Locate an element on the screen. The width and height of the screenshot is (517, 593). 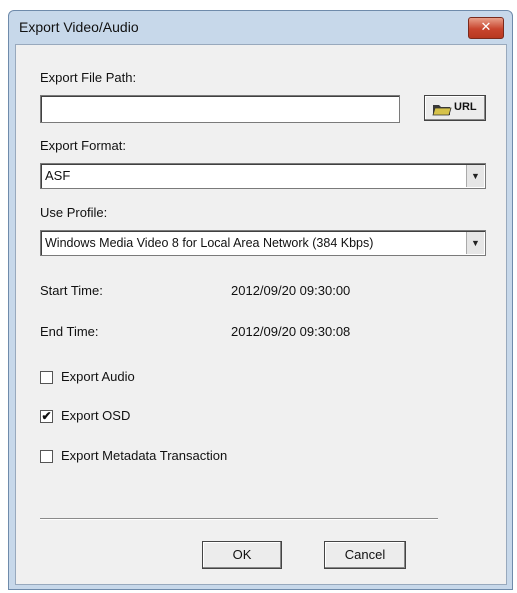
ok-button: OK is located at coordinates (242, 555).